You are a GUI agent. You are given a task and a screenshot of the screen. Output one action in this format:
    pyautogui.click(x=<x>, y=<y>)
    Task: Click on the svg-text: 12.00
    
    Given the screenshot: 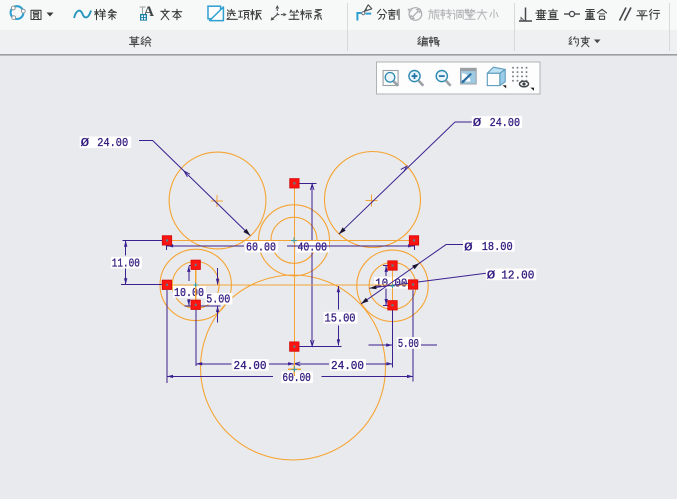 What is the action you would take?
    pyautogui.click(x=517, y=275)
    